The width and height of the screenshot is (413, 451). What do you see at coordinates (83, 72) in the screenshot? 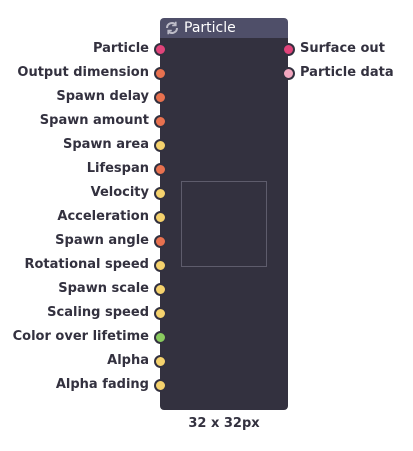
I see `input-label: Output dimension` at bounding box center [83, 72].